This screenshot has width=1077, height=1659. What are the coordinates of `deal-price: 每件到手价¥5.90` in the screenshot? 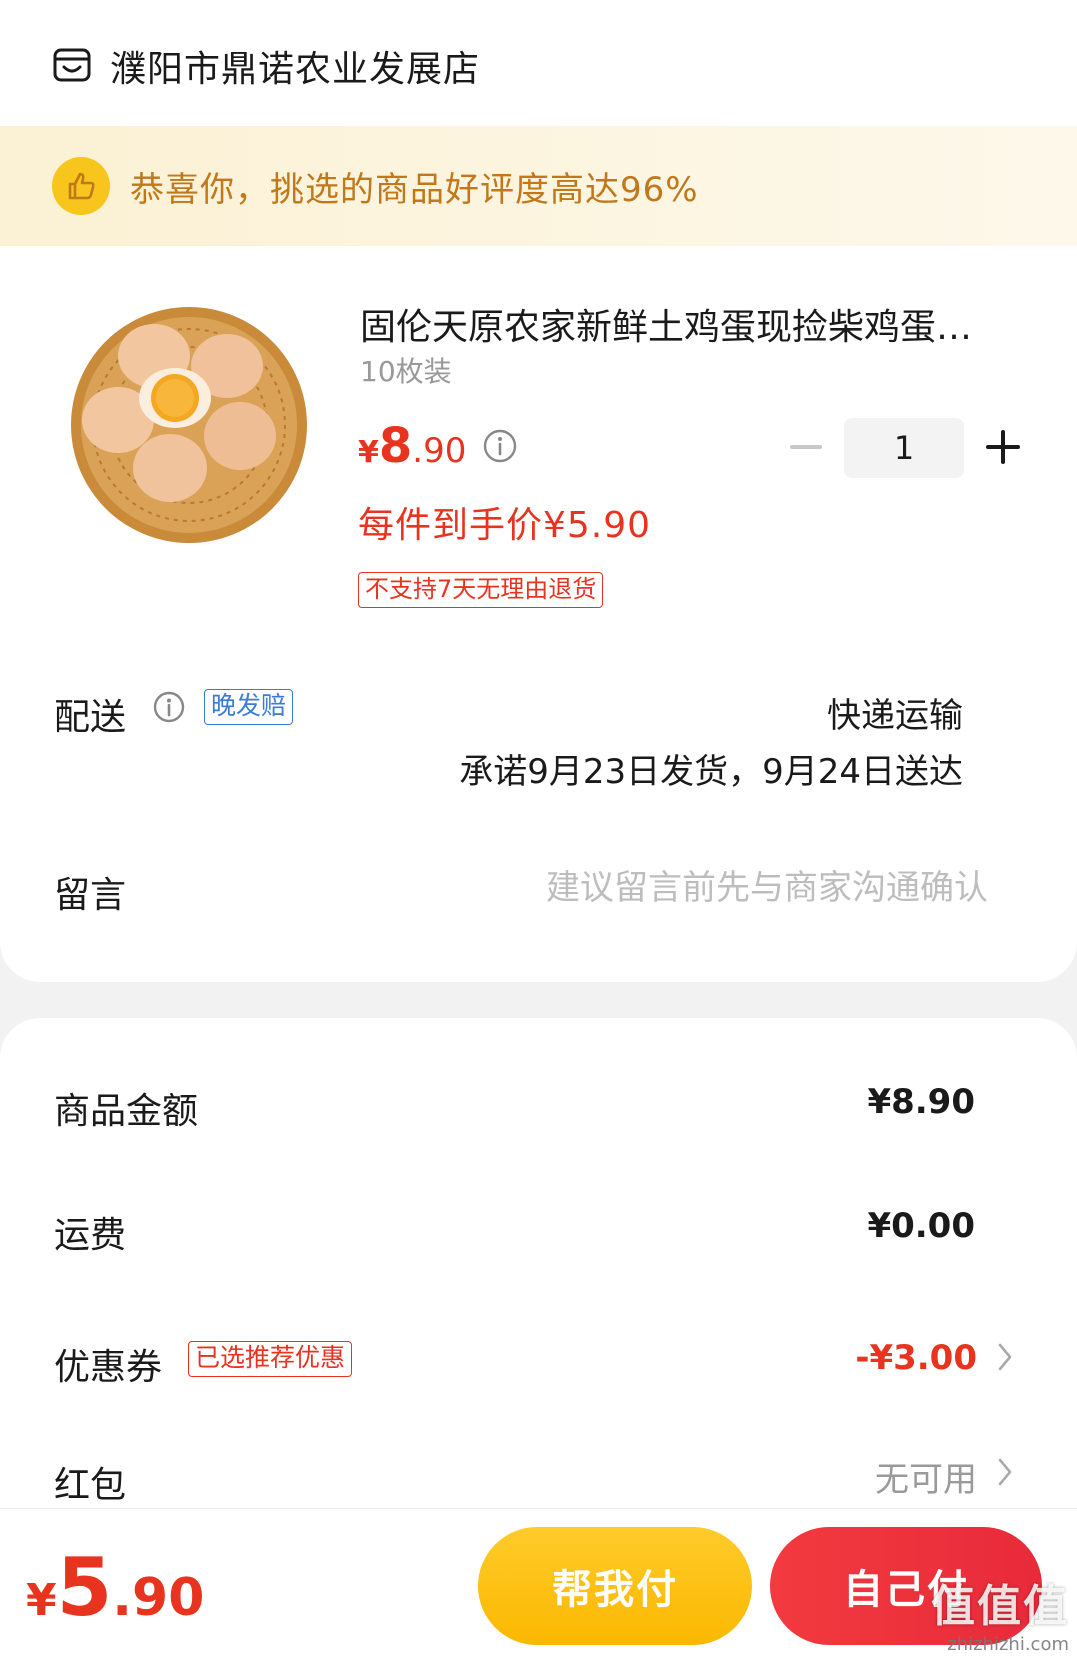 It's located at (505, 525).